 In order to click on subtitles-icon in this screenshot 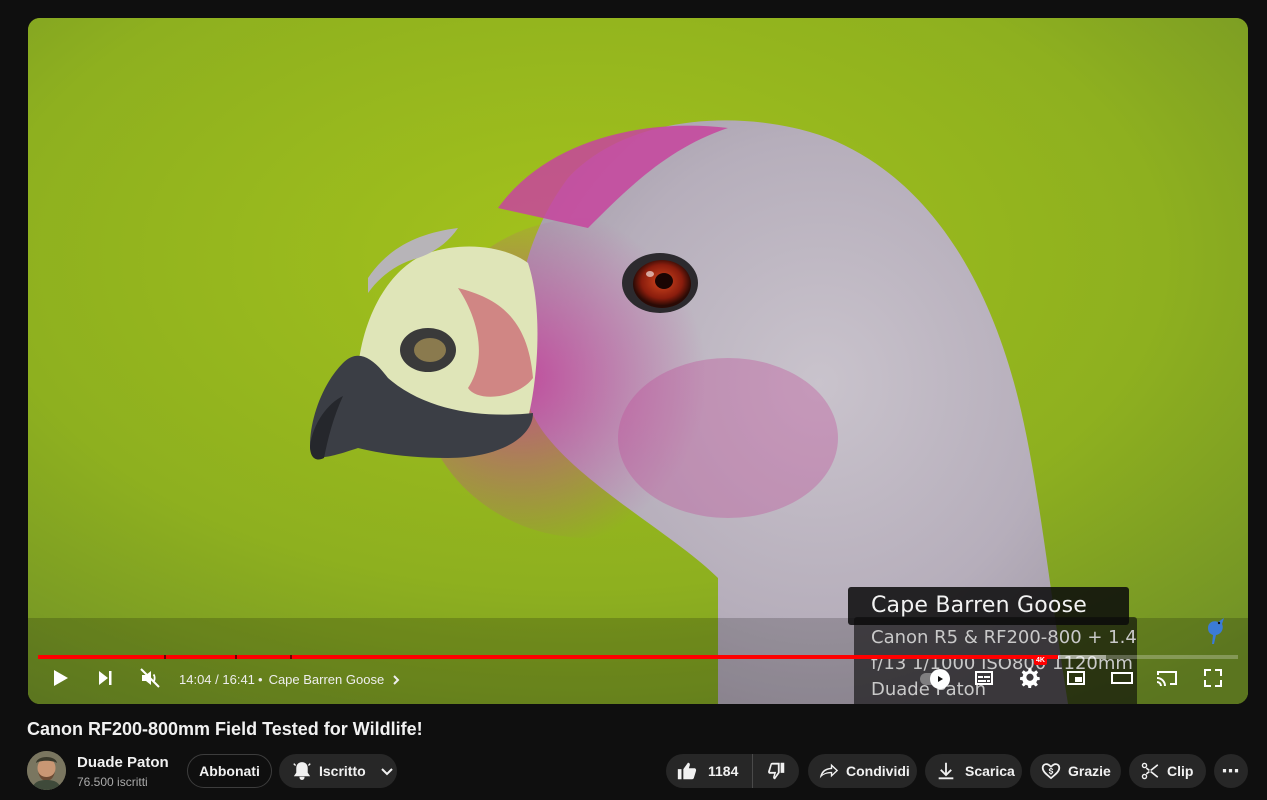, I will do `click(984, 678)`.